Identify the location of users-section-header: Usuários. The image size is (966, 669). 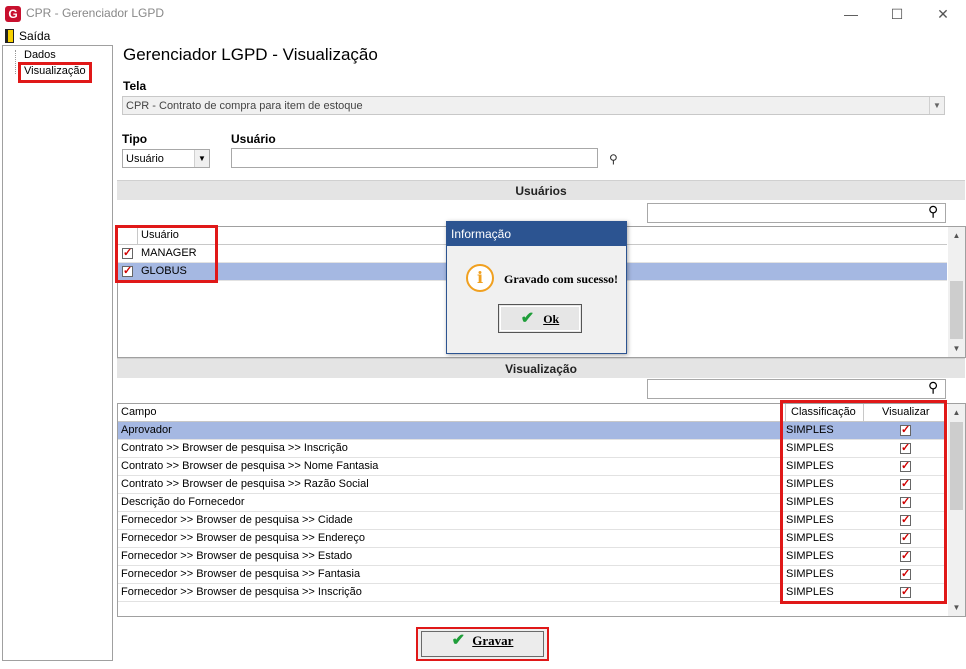
(541, 190).